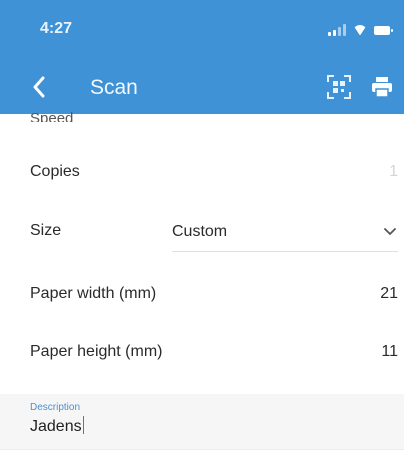 The width and height of the screenshot is (404, 476). I want to click on size-selected-value: Custom, so click(200, 231).